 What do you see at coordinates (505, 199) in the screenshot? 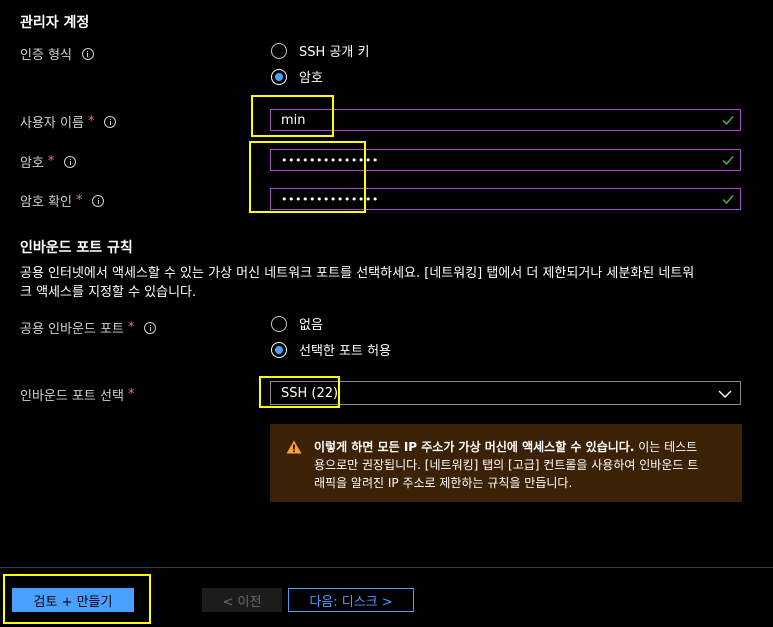
I see `confirm-password-field: ••••••••••••••` at bounding box center [505, 199].